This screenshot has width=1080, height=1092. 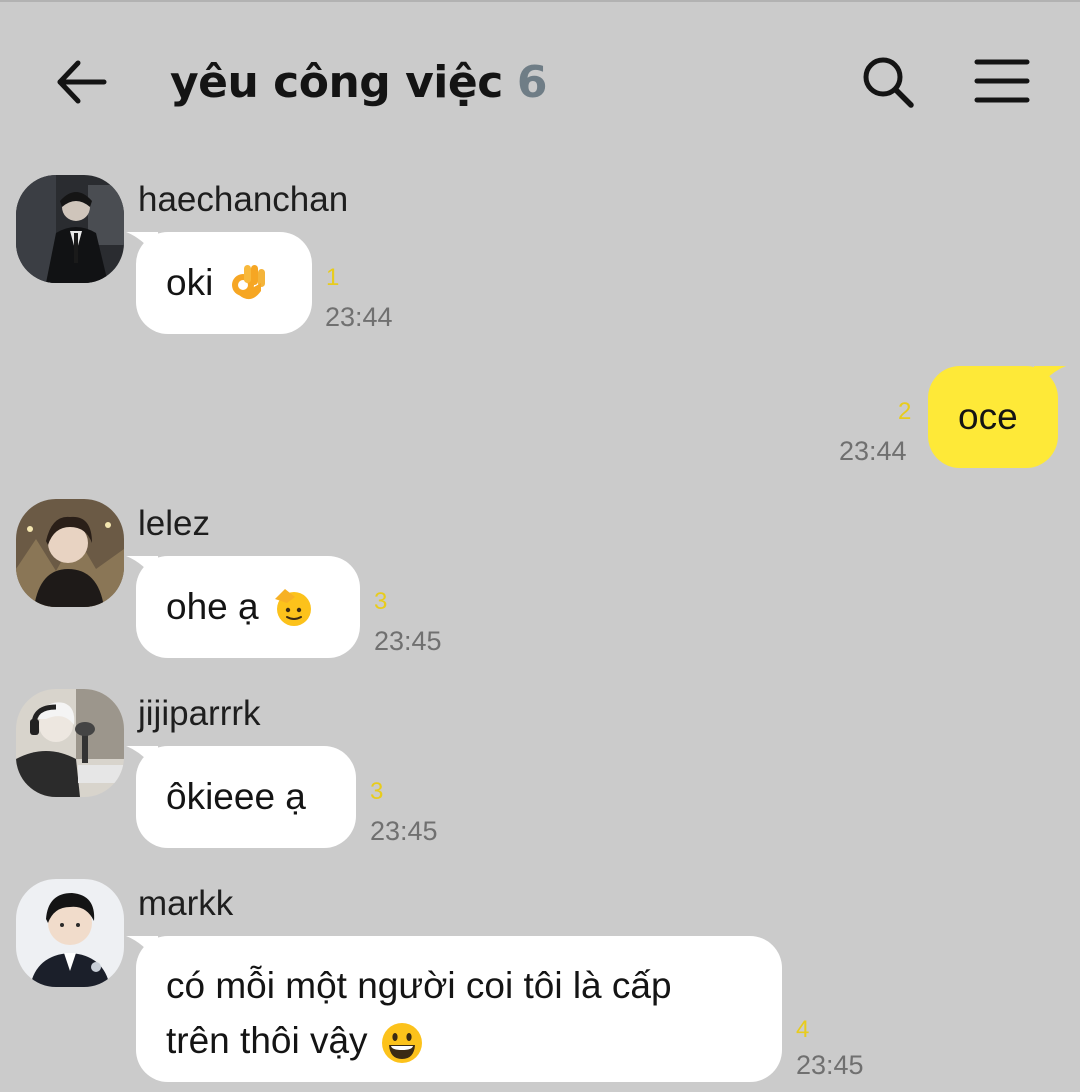 I want to click on search-icon, so click(x=888, y=82).